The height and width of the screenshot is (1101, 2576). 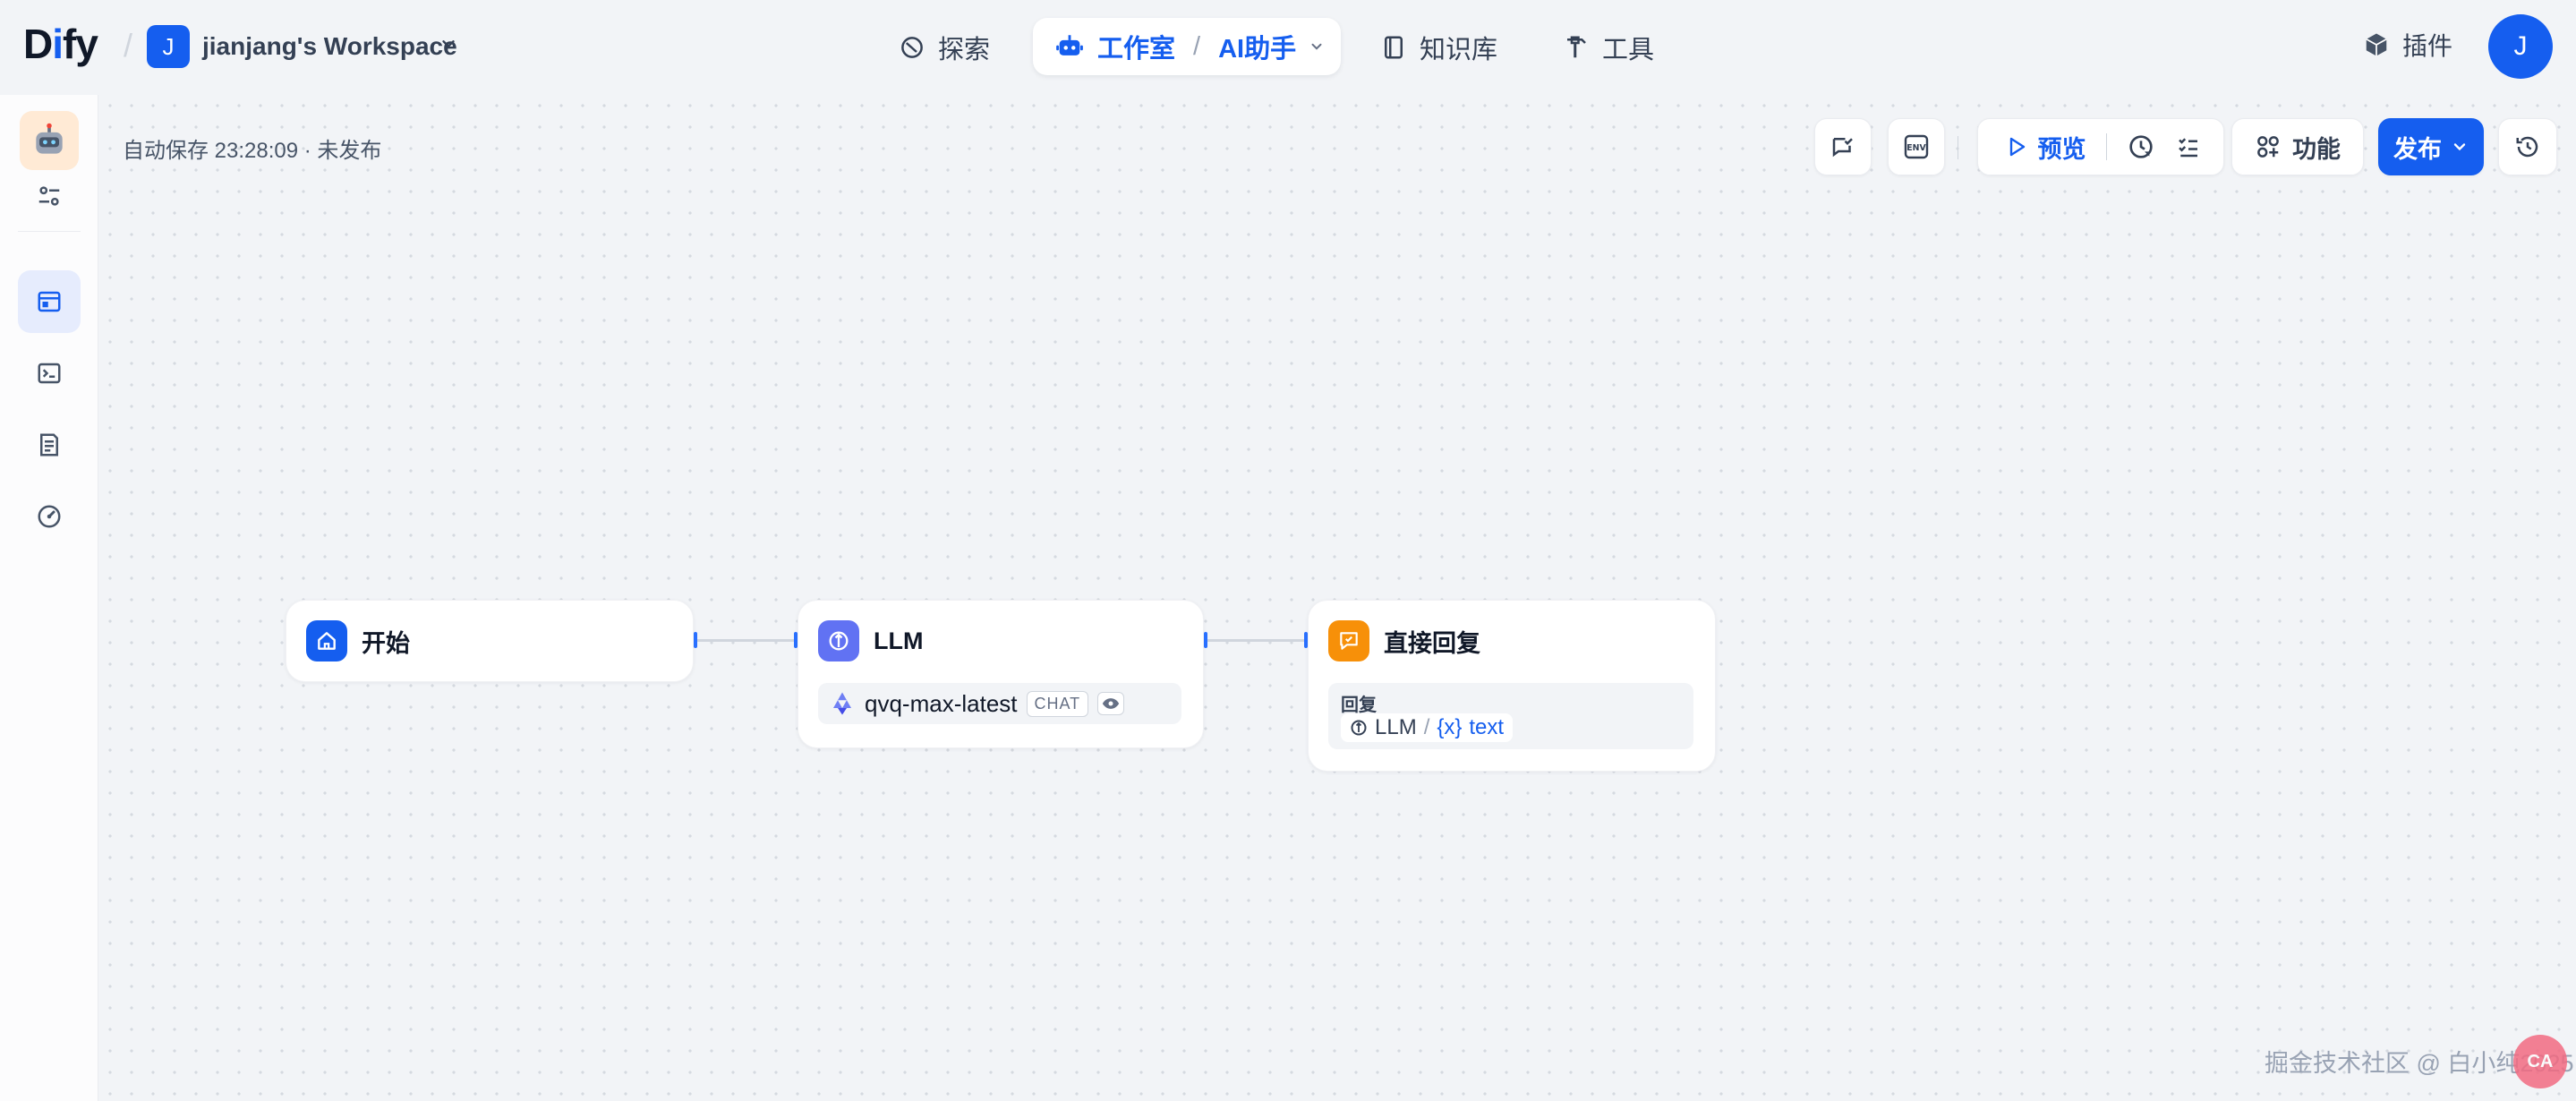 What do you see at coordinates (1438, 47) in the screenshot?
I see `nav-knowledge: 知识库` at bounding box center [1438, 47].